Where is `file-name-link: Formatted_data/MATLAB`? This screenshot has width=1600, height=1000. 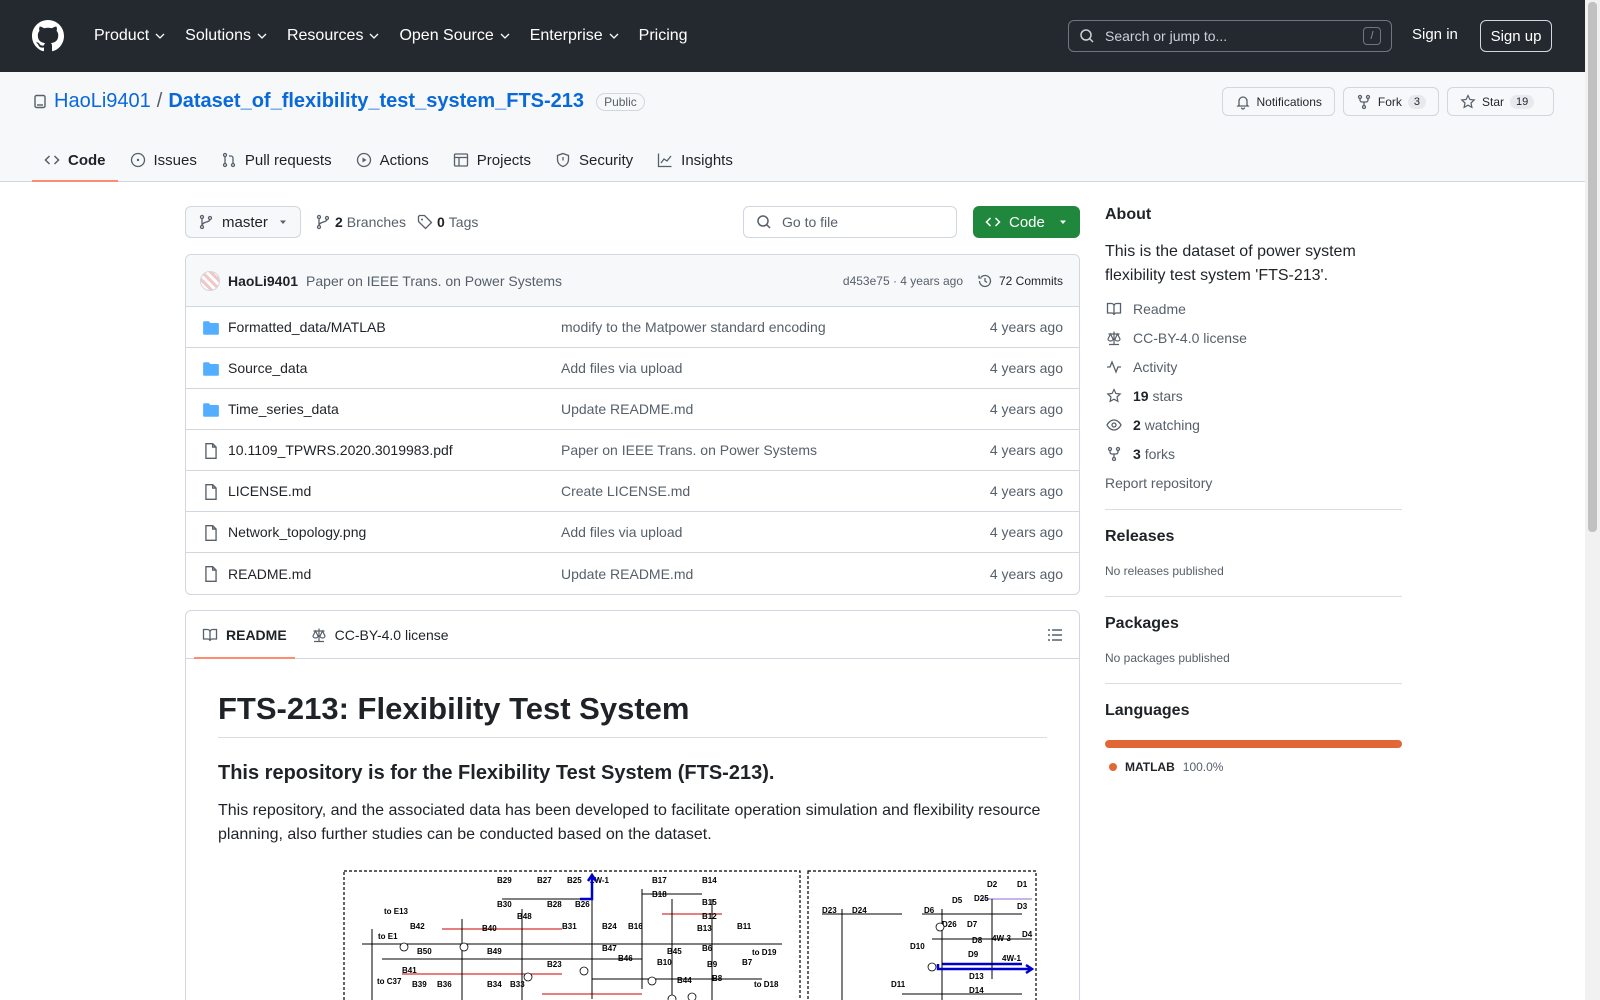
file-name-link: Formatted_data/MATLAB is located at coordinates (307, 327).